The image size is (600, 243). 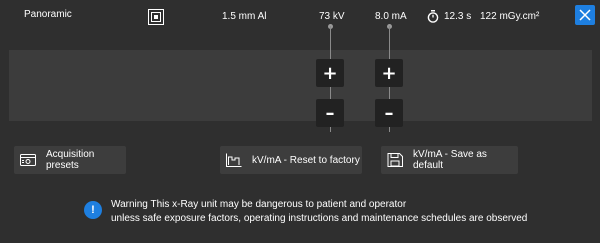 I want to click on ma-decrease-button: –, so click(x=389, y=113).